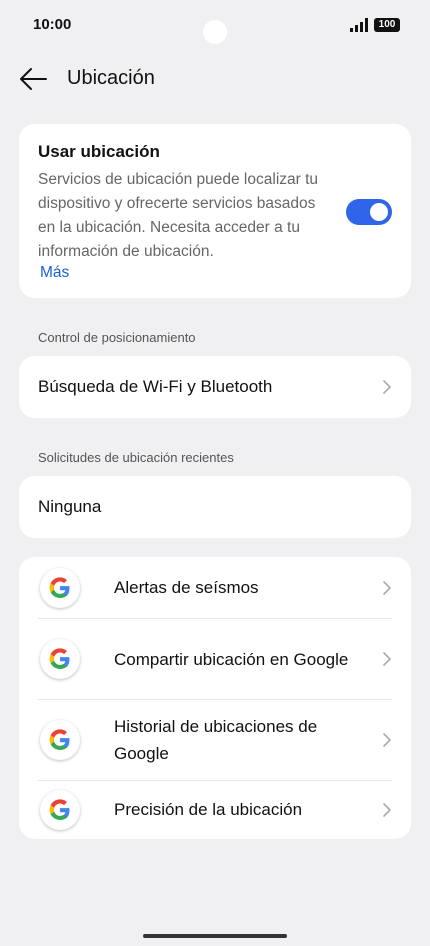 Image resolution: width=430 pixels, height=946 pixels. I want to click on recent-requests-item: Ninguna, so click(215, 507).